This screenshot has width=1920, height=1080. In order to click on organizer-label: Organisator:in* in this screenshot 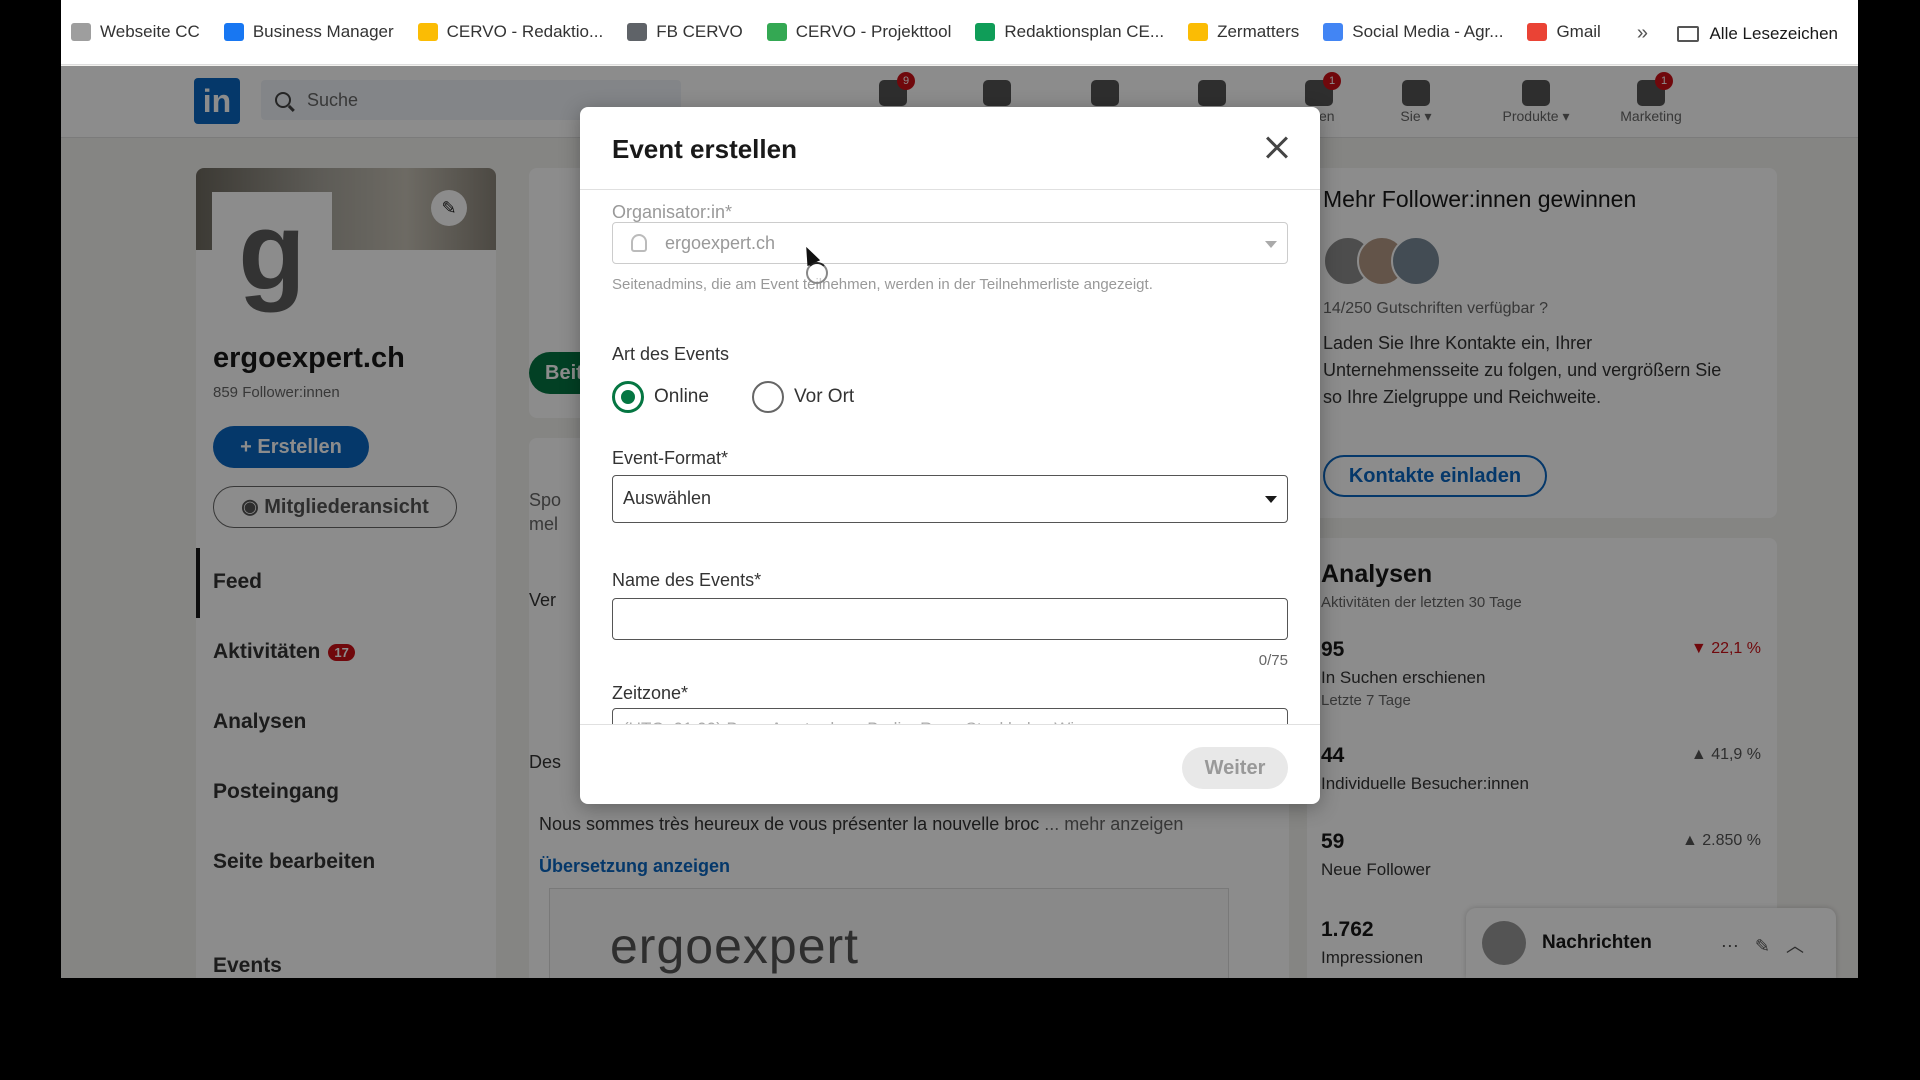, I will do `click(672, 212)`.